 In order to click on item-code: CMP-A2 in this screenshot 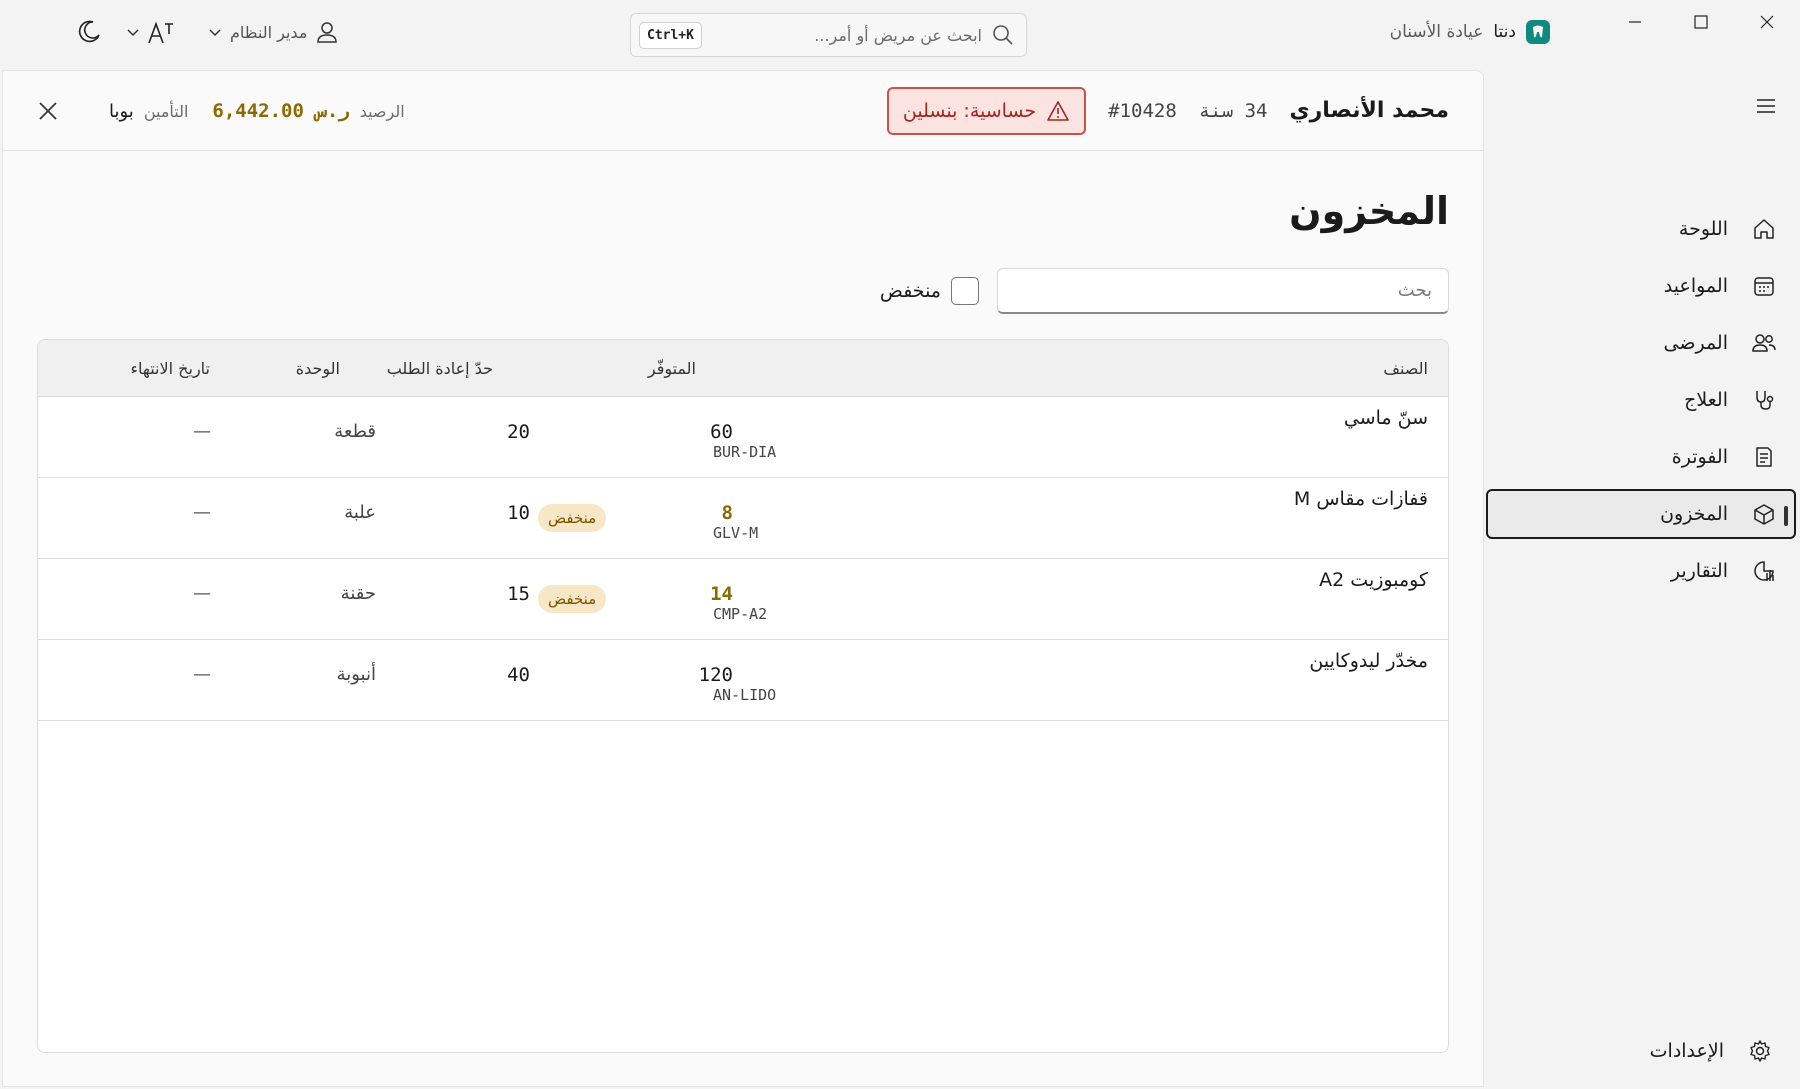, I will do `click(740, 614)`.